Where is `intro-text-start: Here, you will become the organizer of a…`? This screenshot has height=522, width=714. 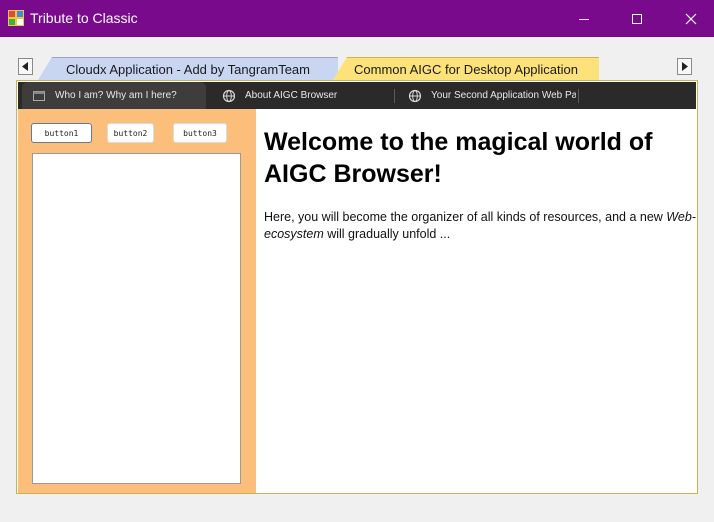 intro-text-start: Here, you will become the organizer of a… is located at coordinates (465, 217).